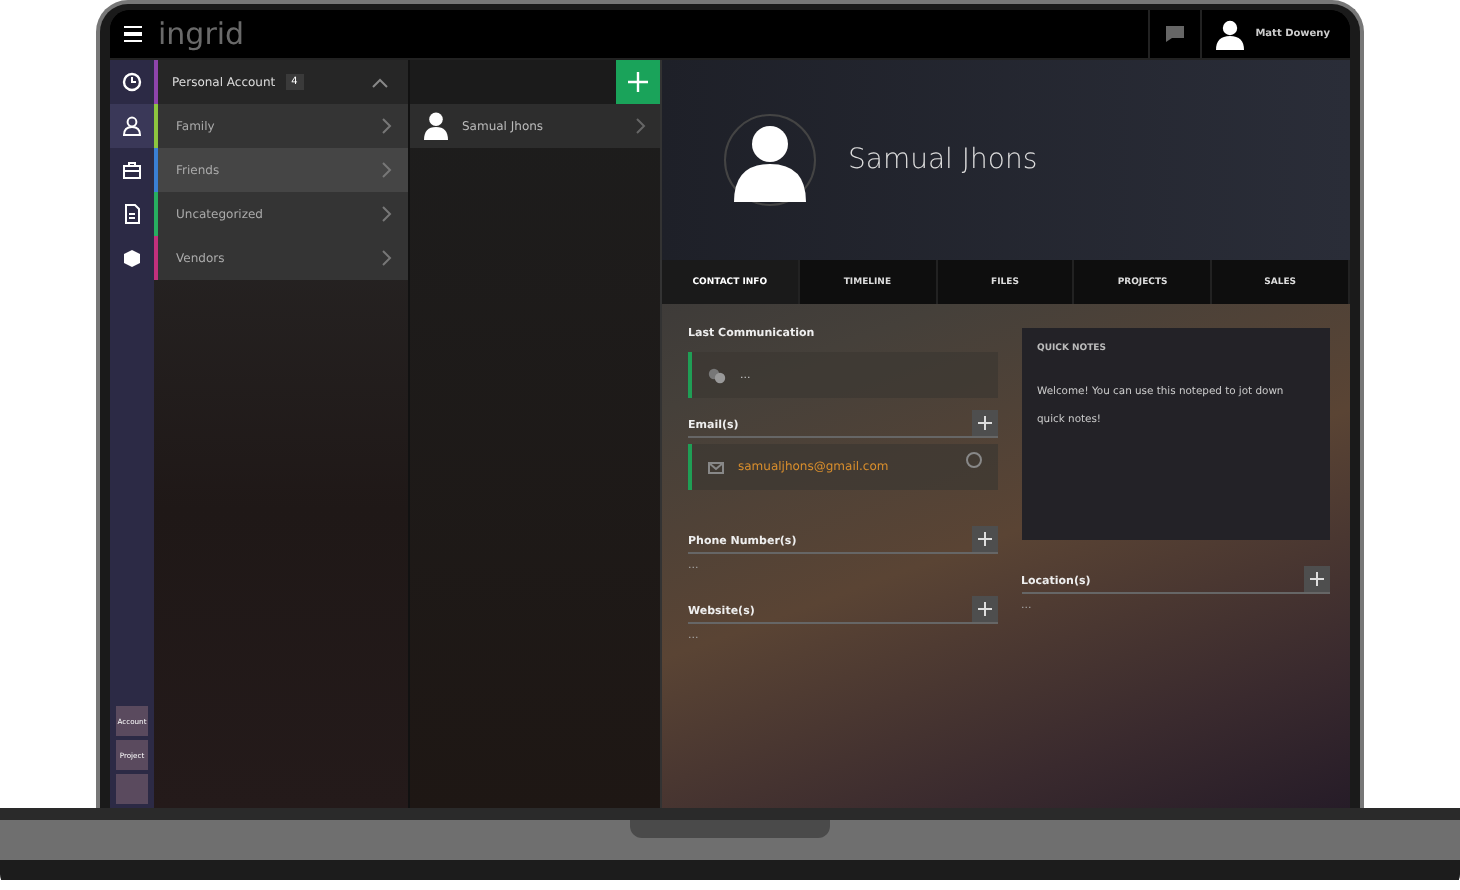 The height and width of the screenshot is (890, 1460). Describe the element at coordinates (132, 258) in the screenshot. I see `box-icon` at that location.